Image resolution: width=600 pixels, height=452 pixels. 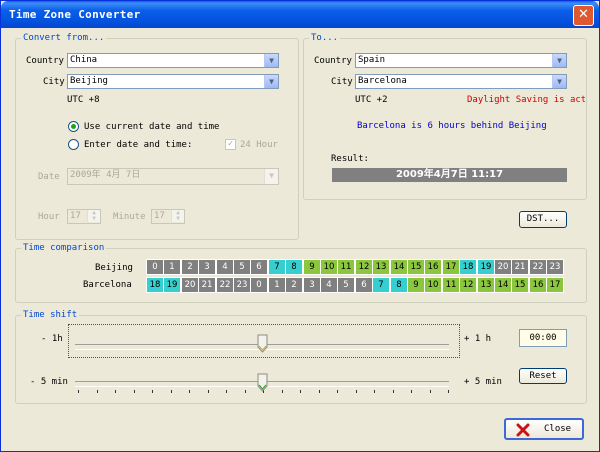 What do you see at coordinates (520, 285) in the screenshot?
I see `hour-cell-barcelona: 15` at bounding box center [520, 285].